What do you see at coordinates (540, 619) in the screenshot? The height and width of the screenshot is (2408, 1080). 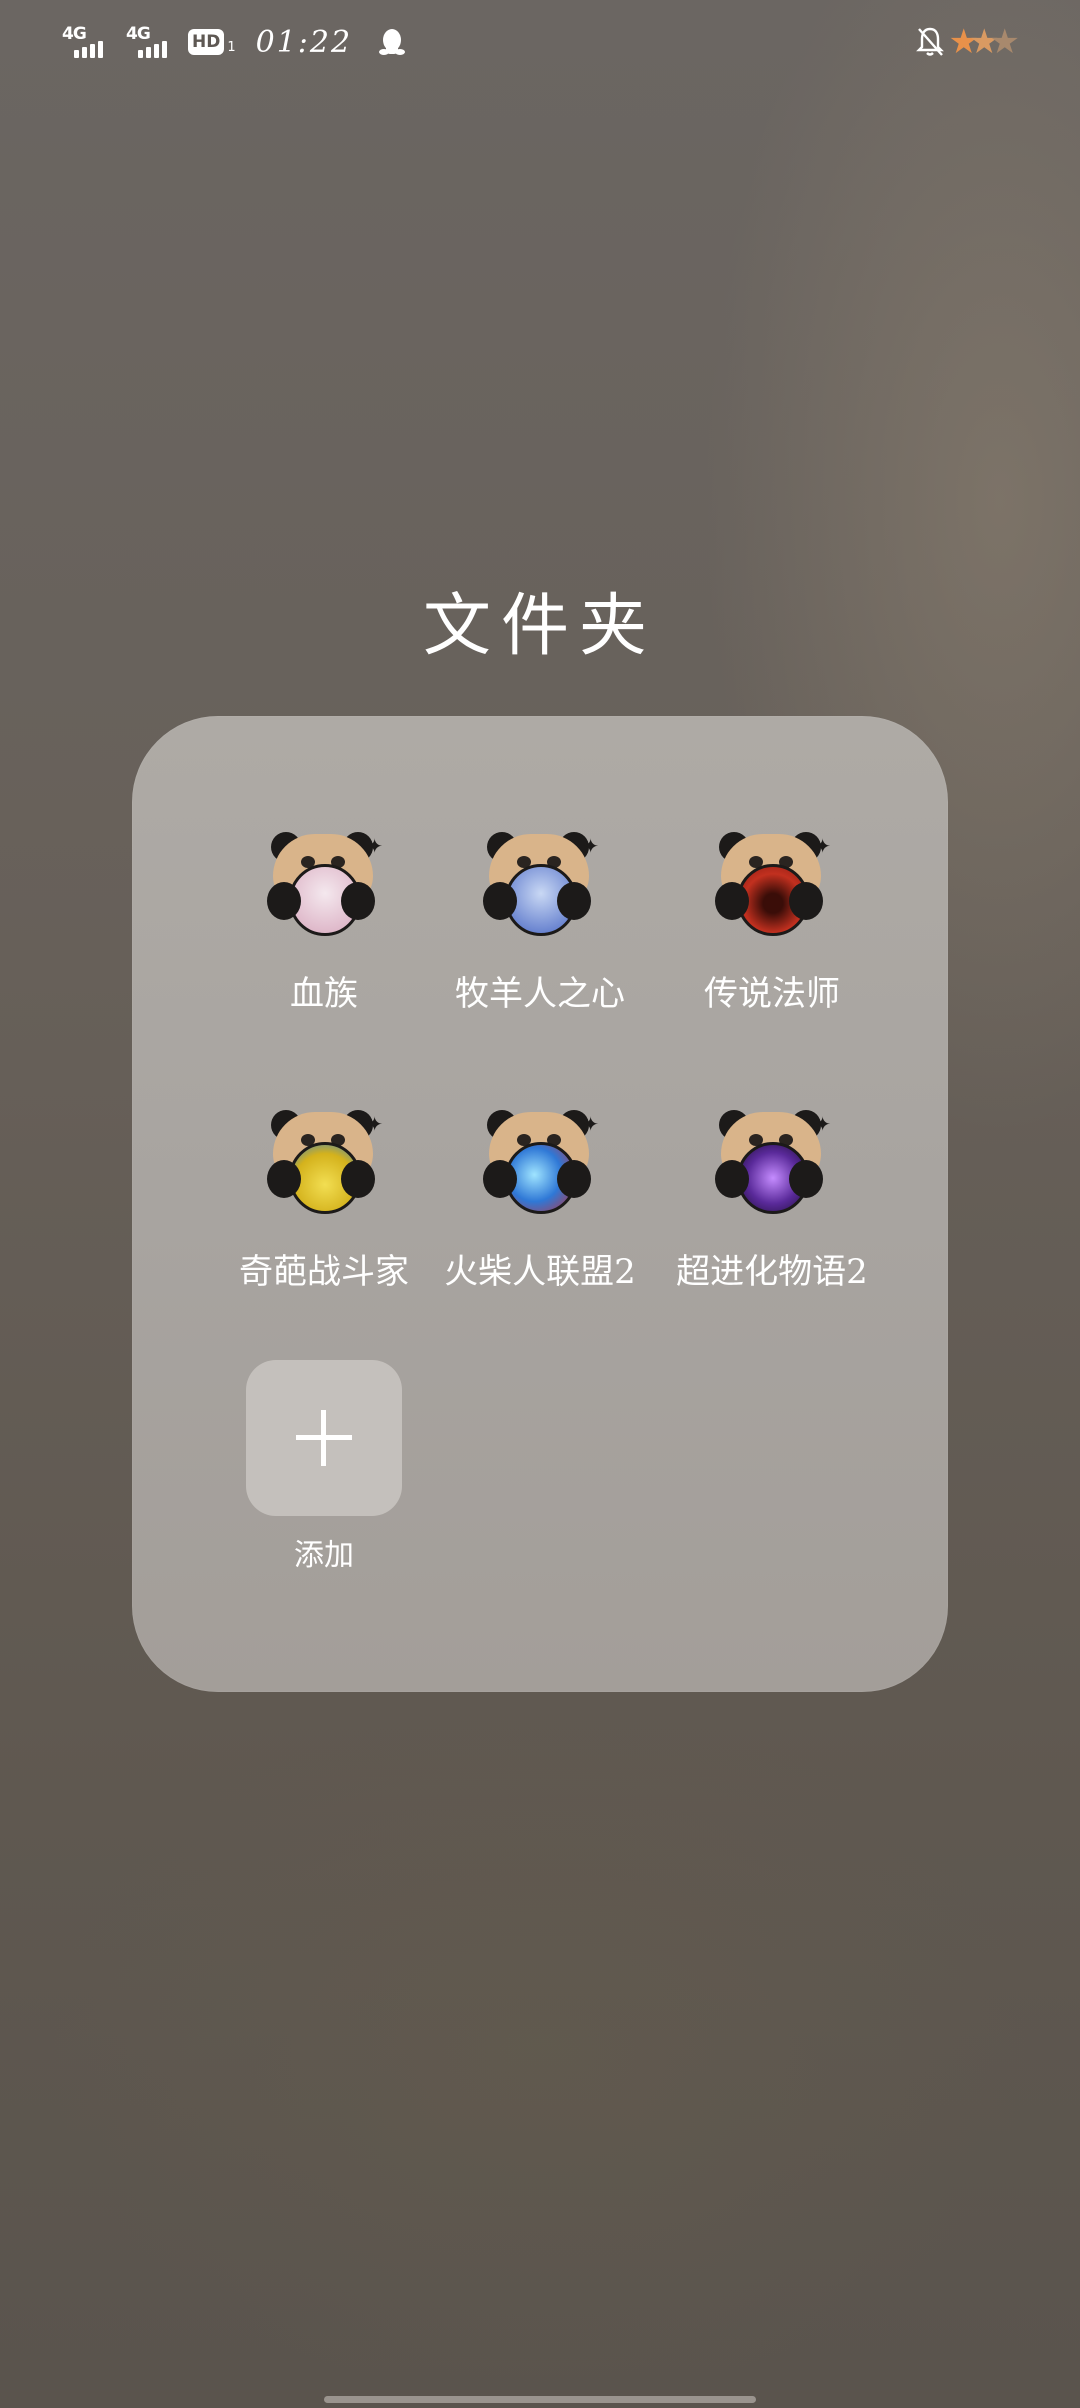 I see `folder-title: 文件夹` at bounding box center [540, 619].